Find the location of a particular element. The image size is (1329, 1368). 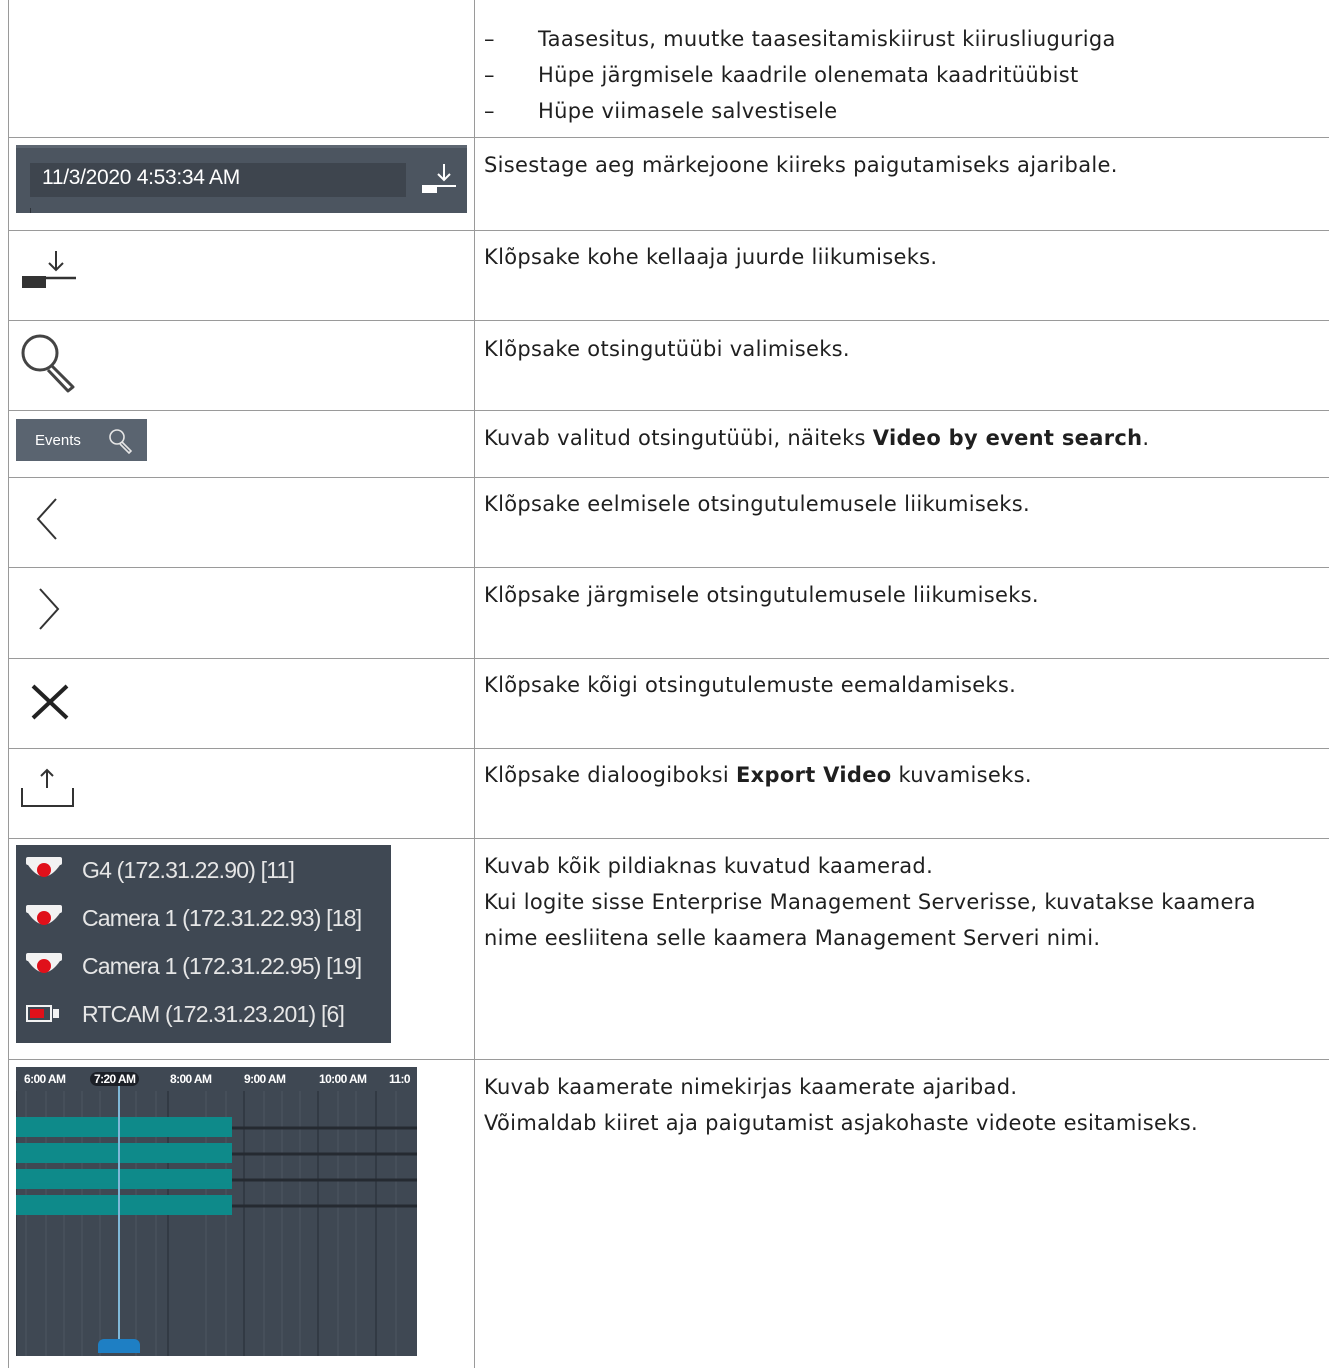

table-left-border is located at coordinates (8, 684).